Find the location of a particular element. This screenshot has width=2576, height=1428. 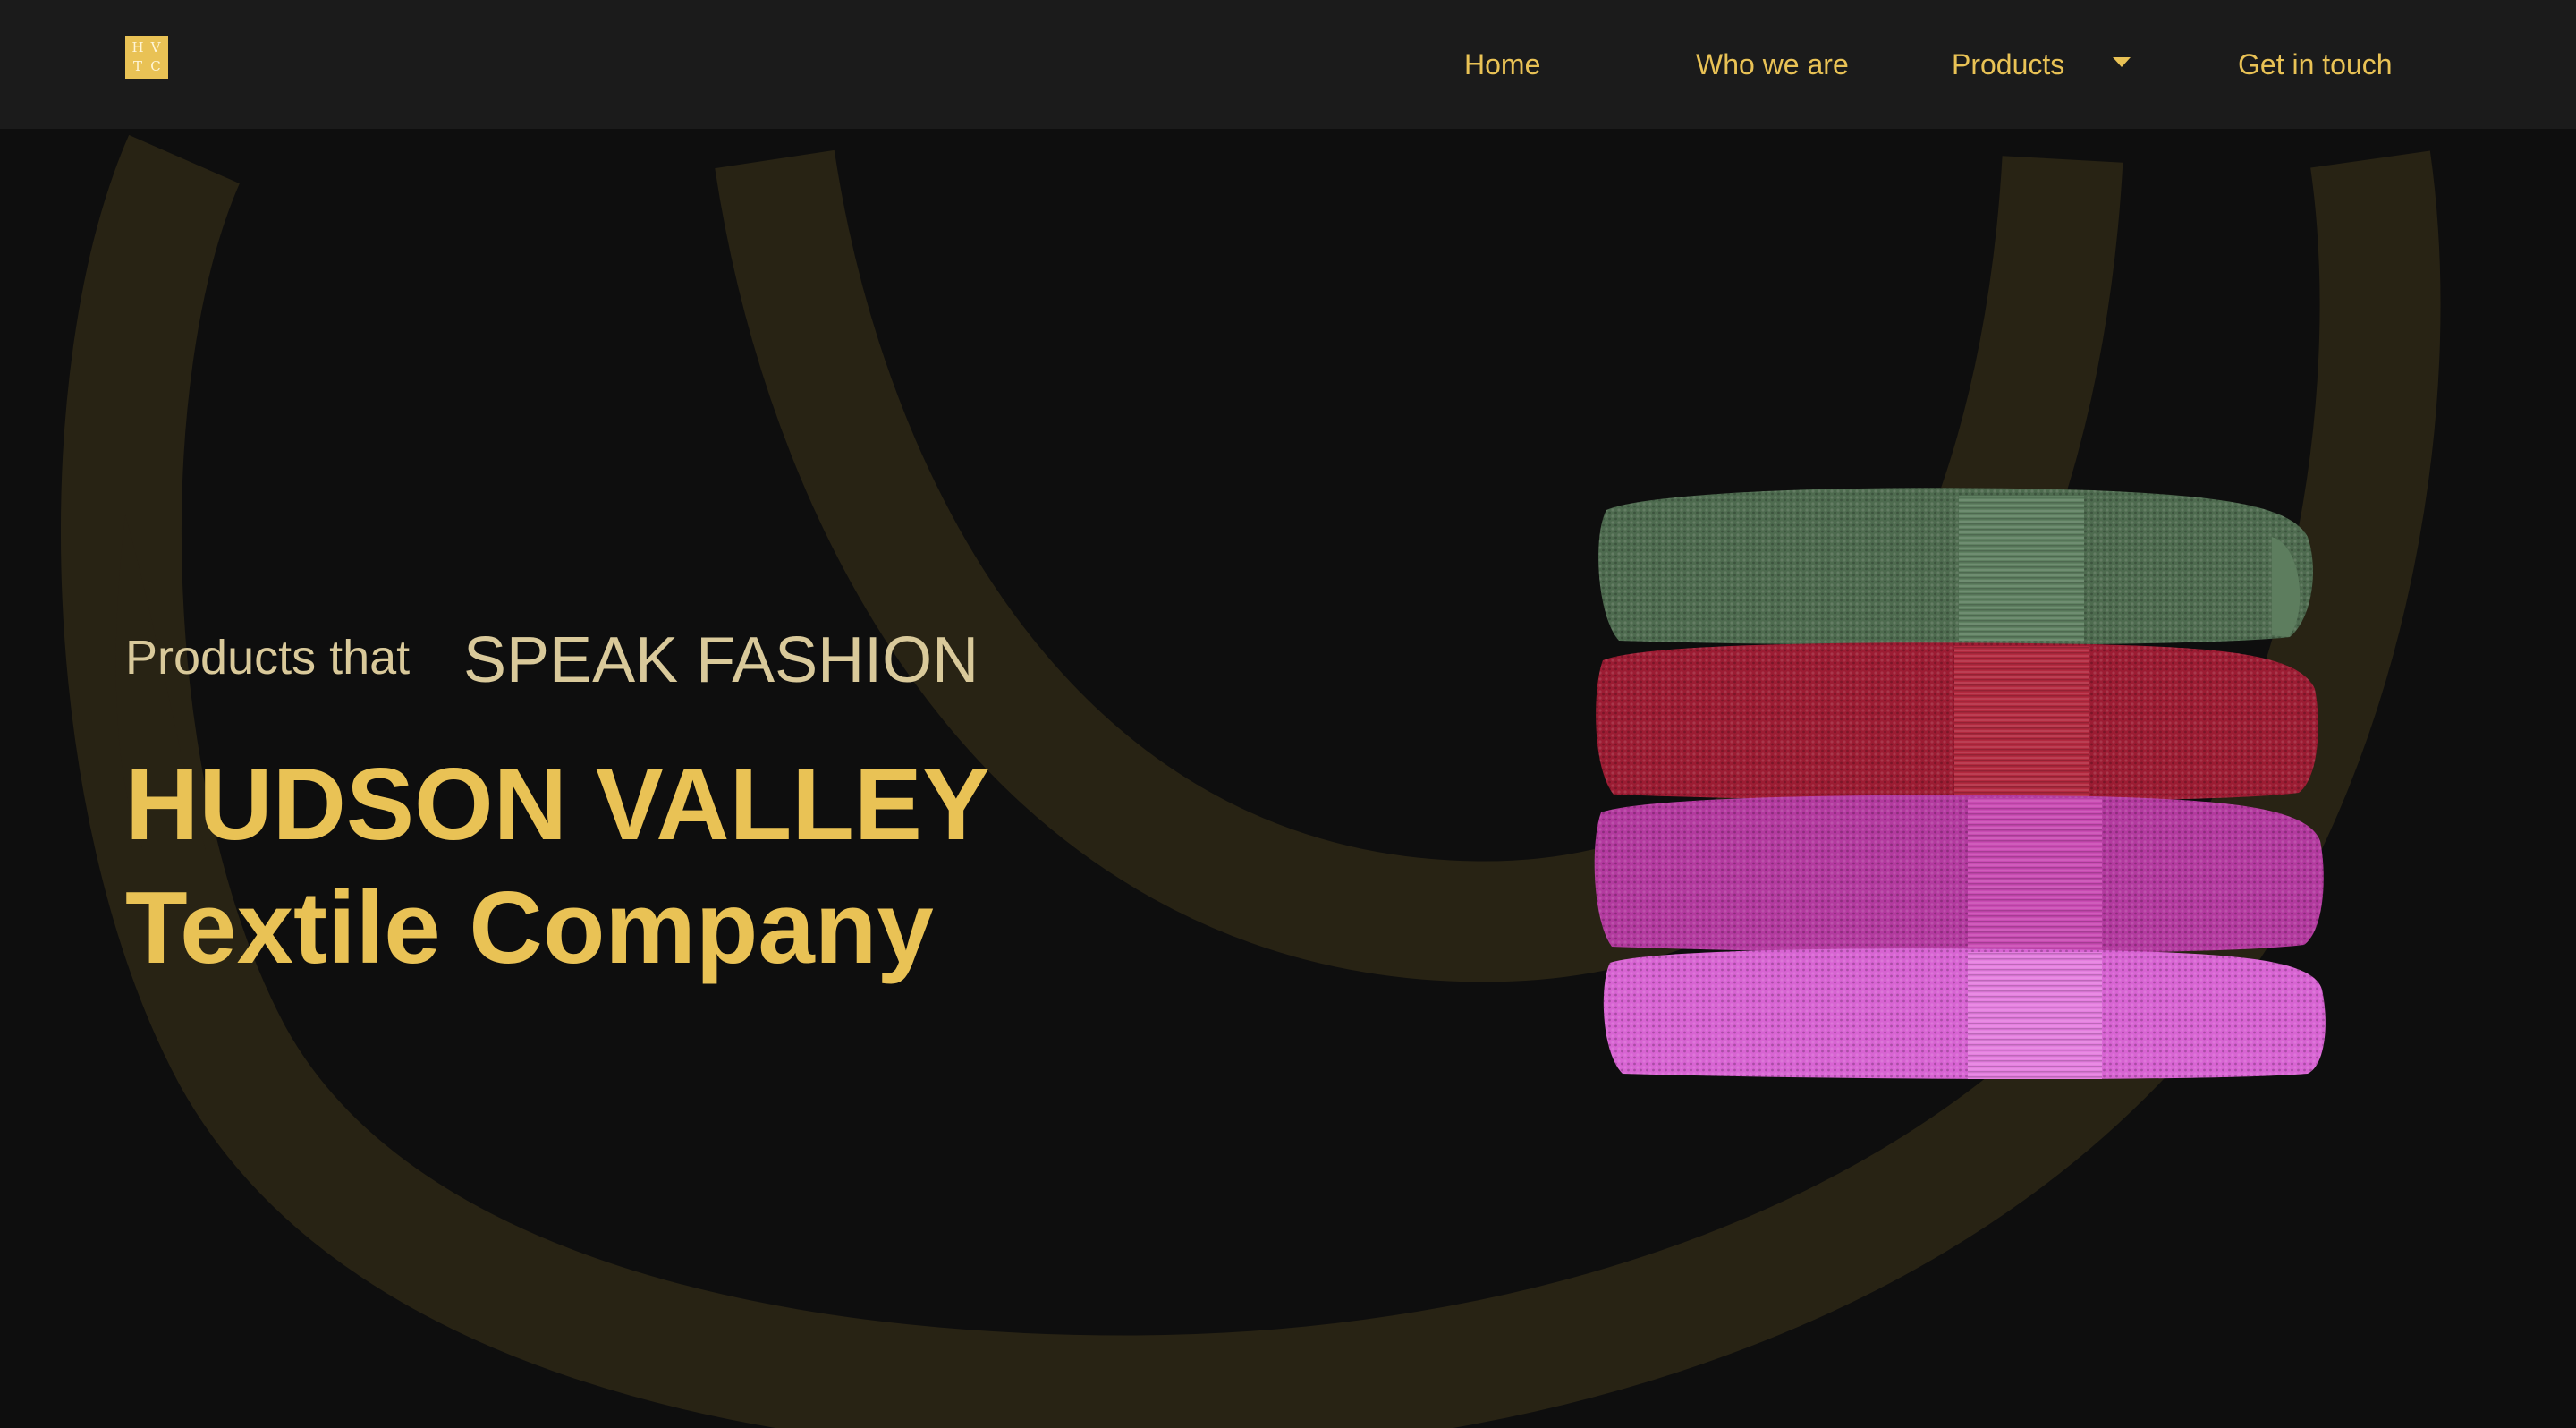

hero-brand-name: HUDSON VALLEY is located at coordinates (557, 805).